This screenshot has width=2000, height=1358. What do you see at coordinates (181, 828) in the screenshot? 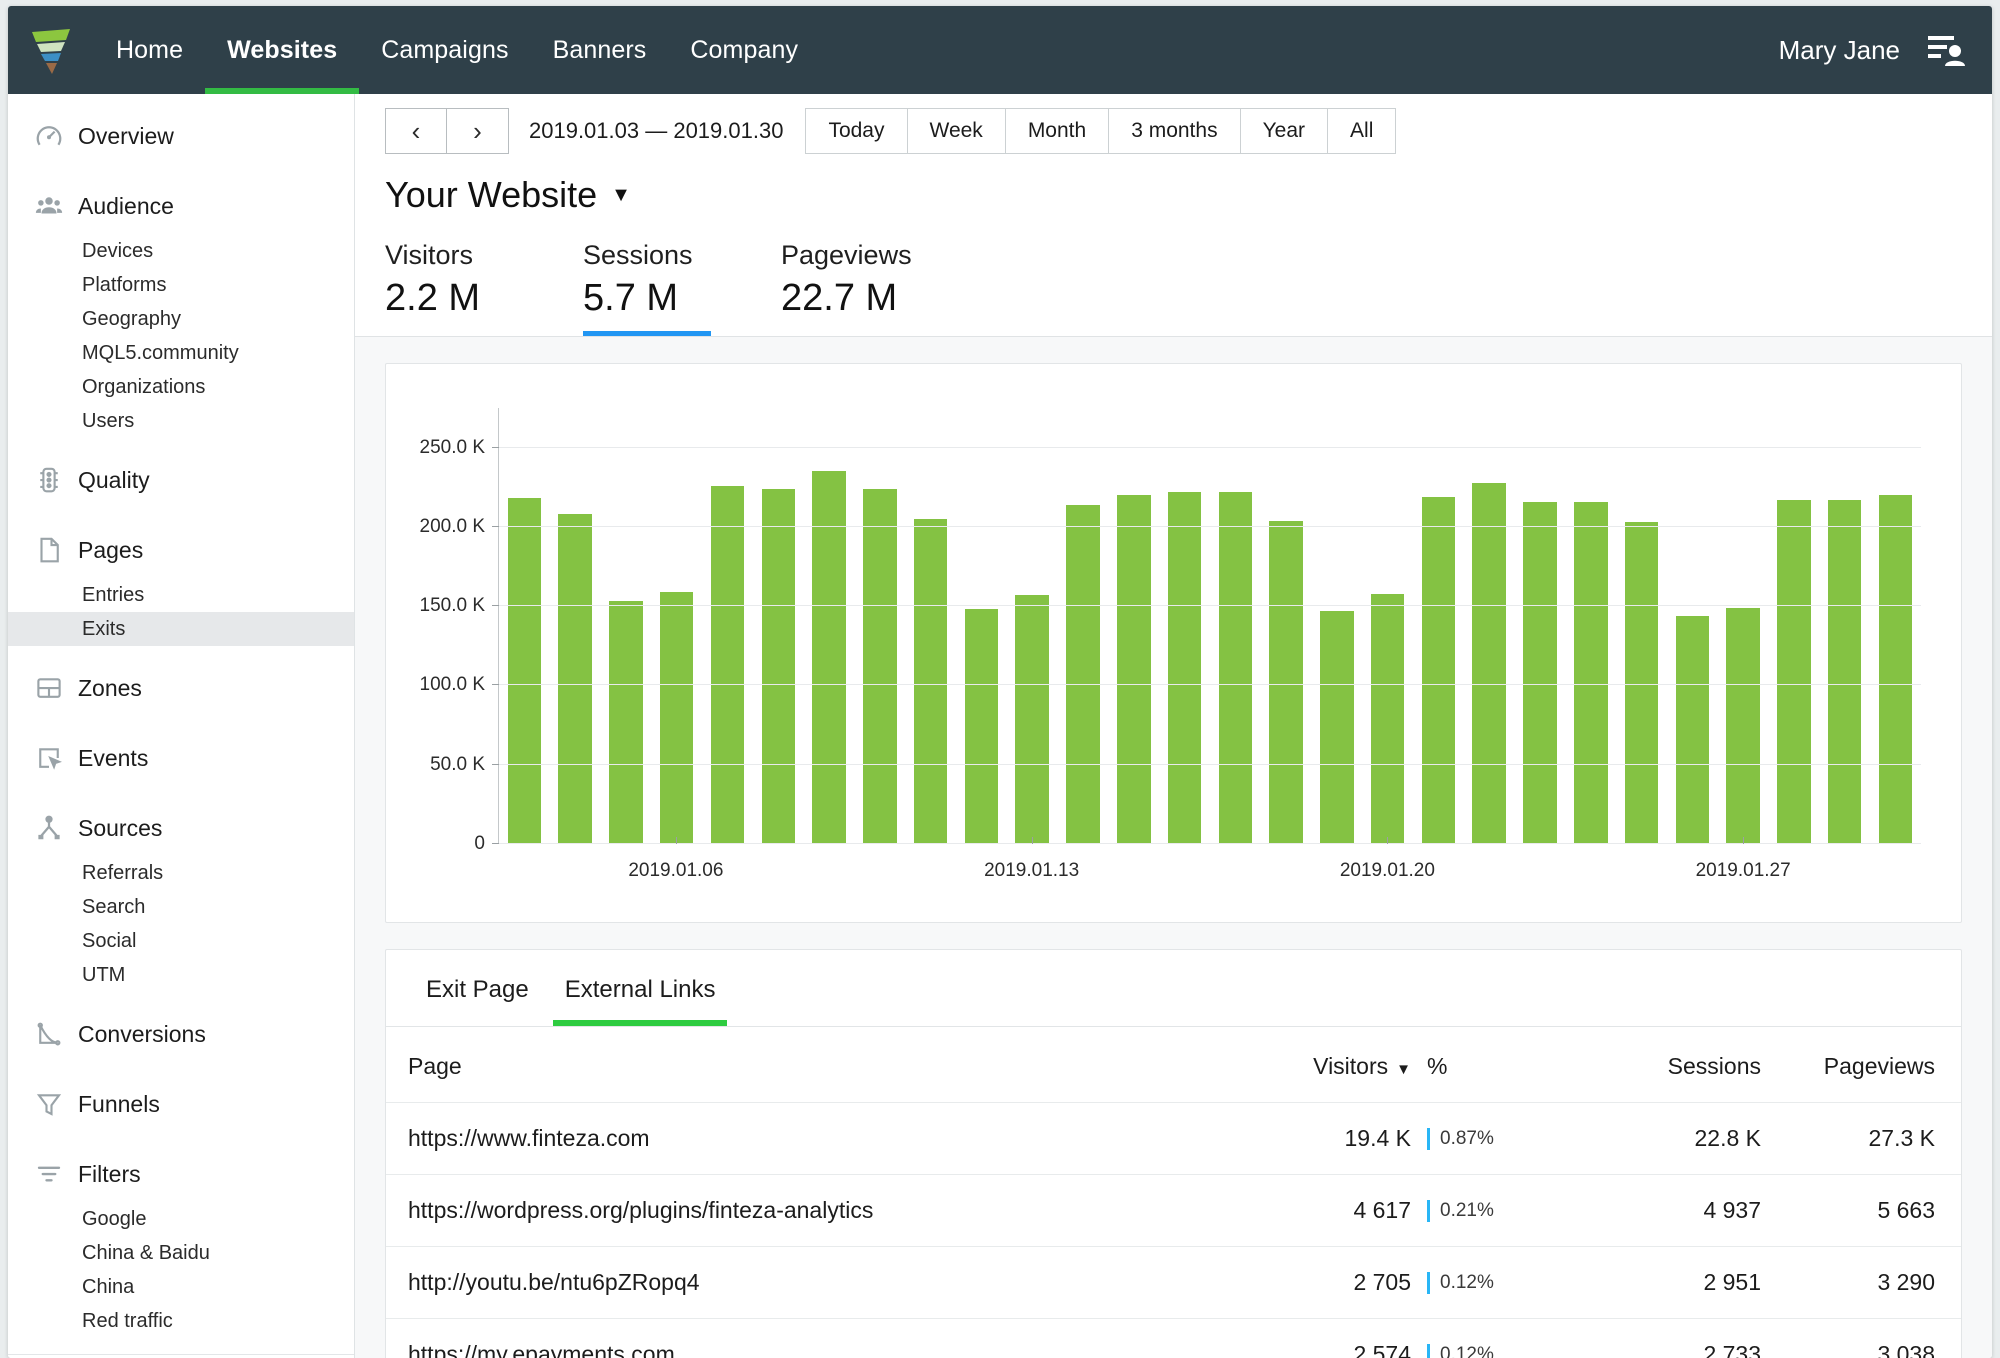
I see `sidebar-item-sources: Sources` at bounding box center [181, 828].